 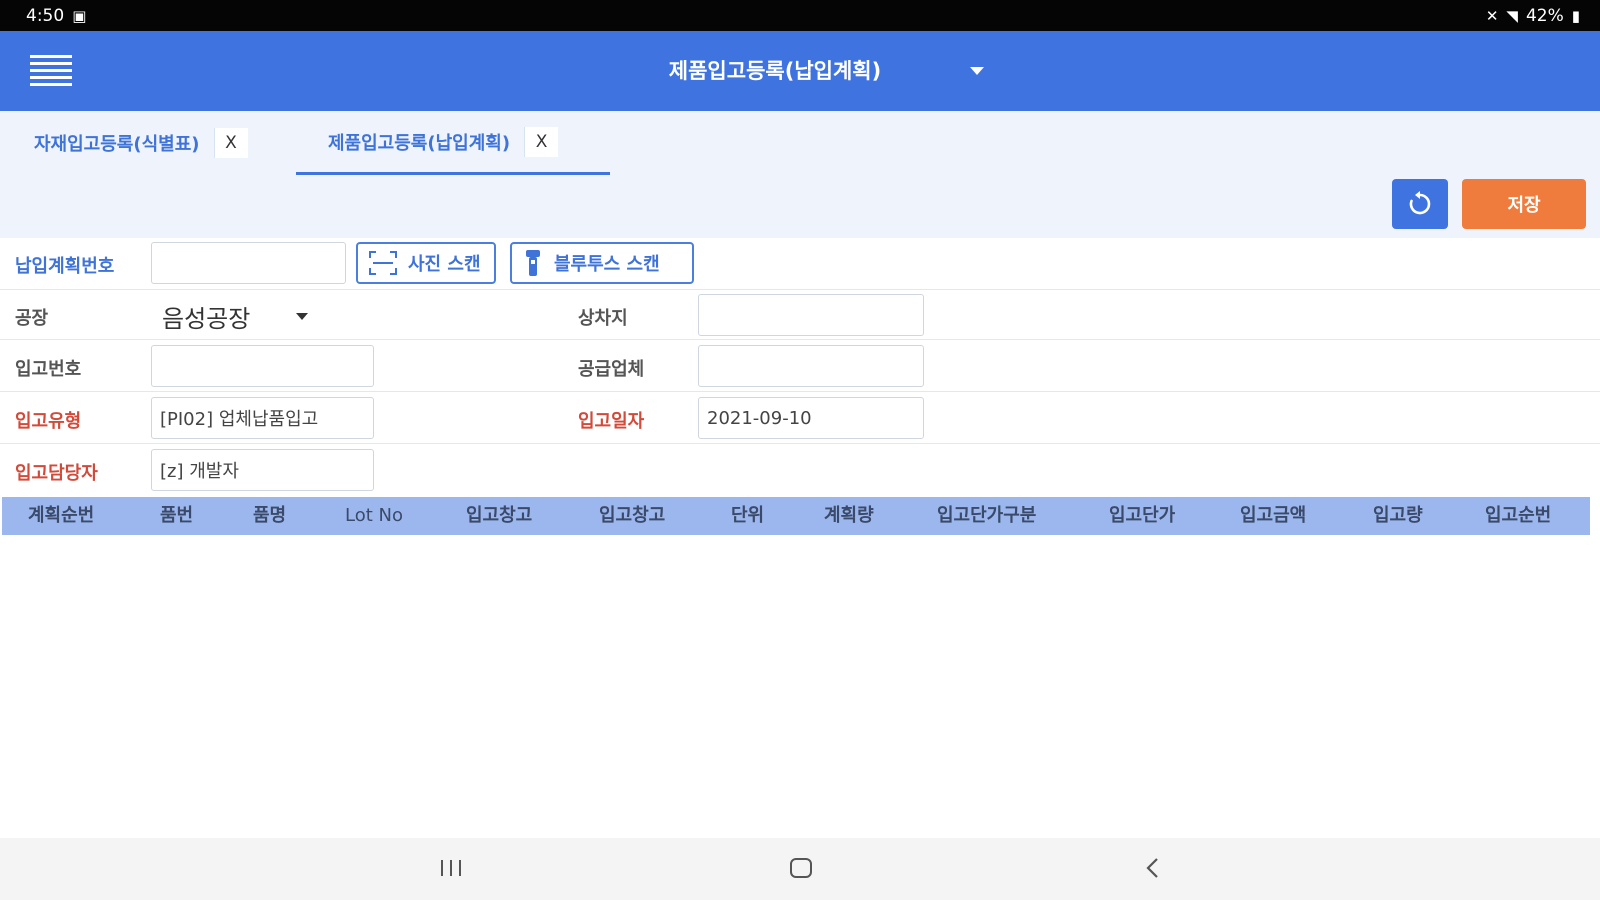 I want to click on supplier-label: 공급업체, so click(x=611, y=369).